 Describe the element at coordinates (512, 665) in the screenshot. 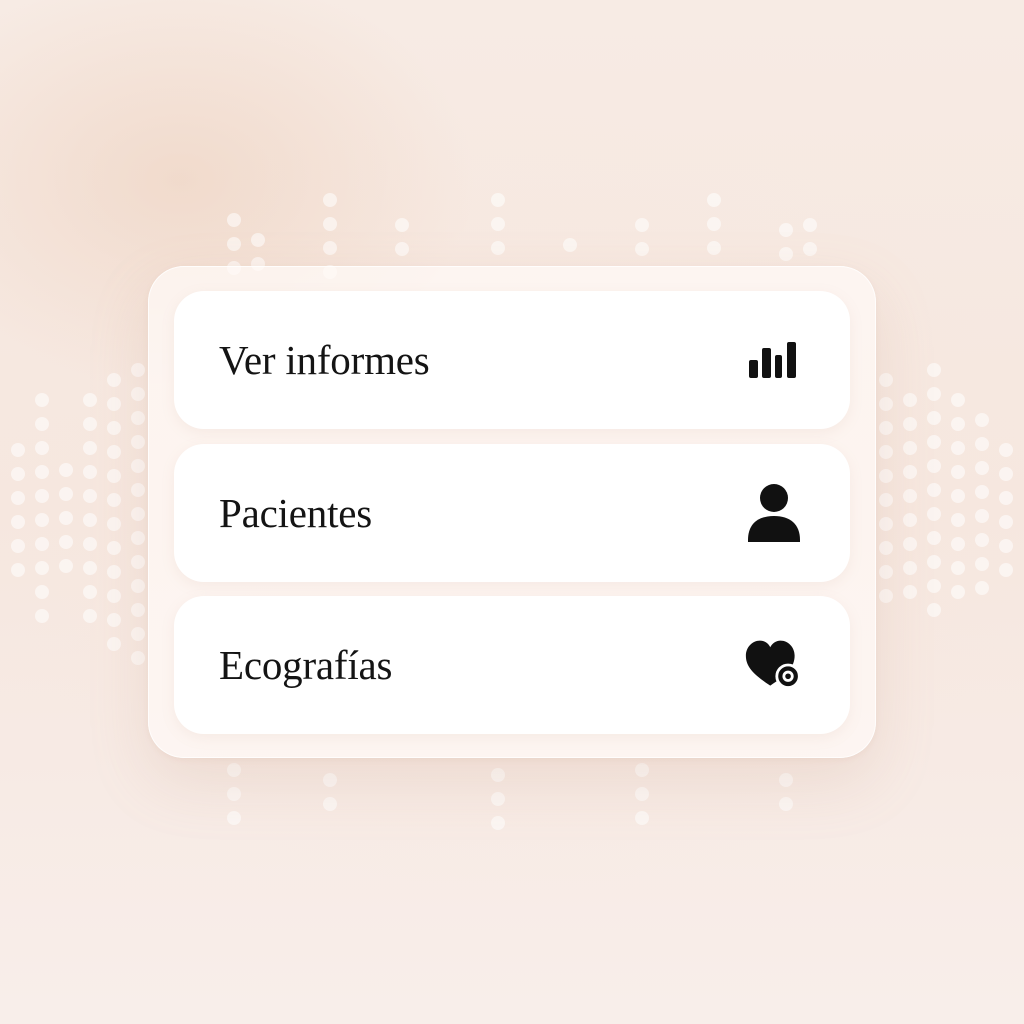

I see `menu-item-ecografias: Ecografías` at that location.